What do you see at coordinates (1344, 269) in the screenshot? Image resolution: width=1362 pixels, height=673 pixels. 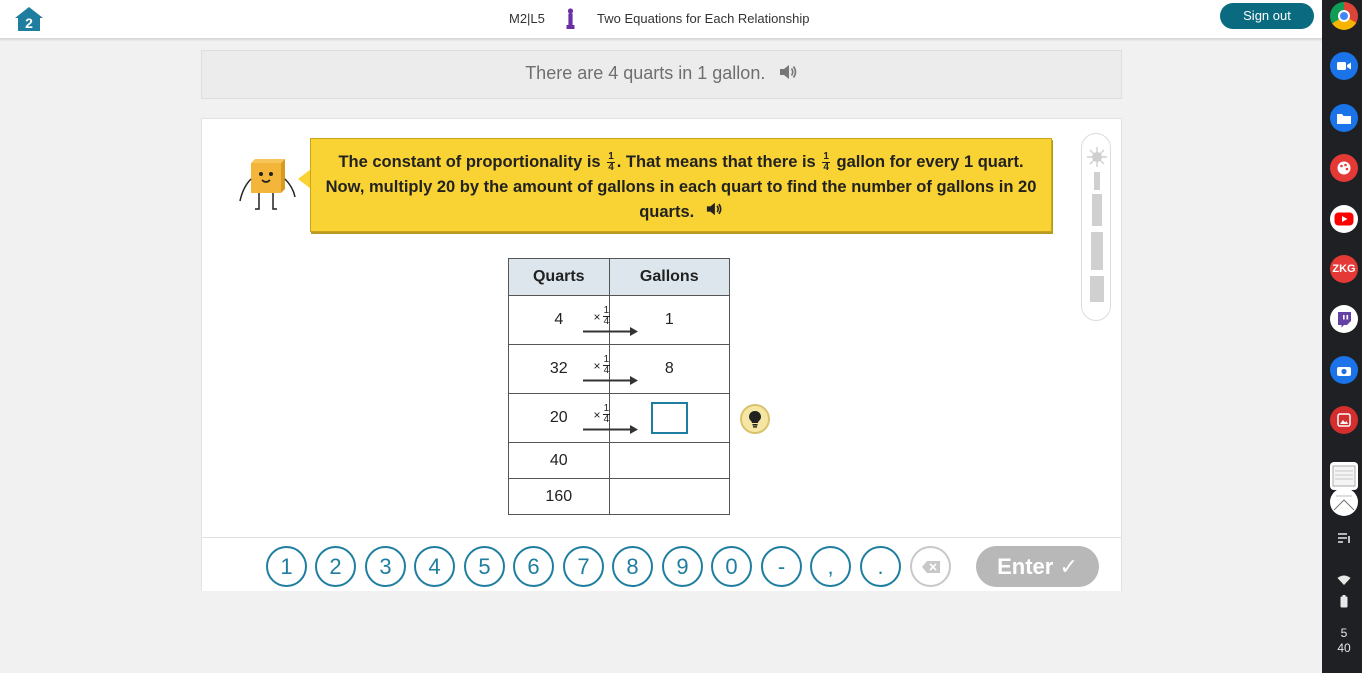 I see `zkg-icon: ZKG` at bounding box center [1344, 269].